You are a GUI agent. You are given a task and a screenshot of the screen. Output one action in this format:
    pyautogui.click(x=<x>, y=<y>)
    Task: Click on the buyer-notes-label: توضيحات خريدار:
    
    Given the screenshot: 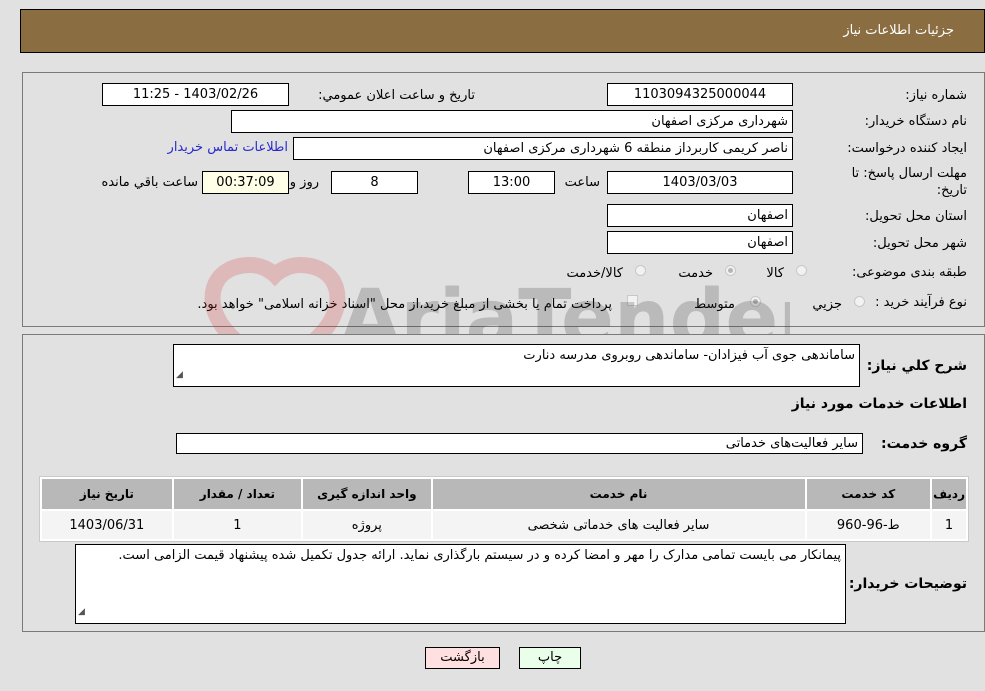 What is the action you would take?
    pyautogui.click(x=907, y=584)
    